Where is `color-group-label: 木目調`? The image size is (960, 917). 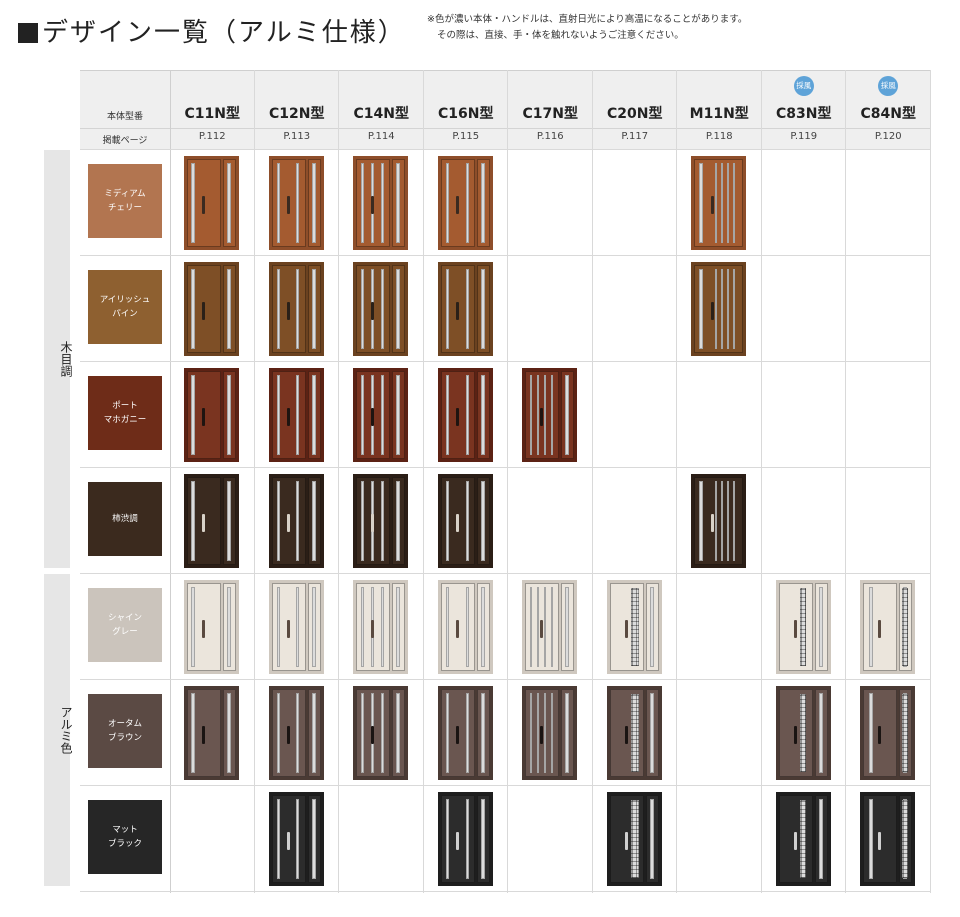
color-group-label: 木目調 is located at coordinates (66, 359).